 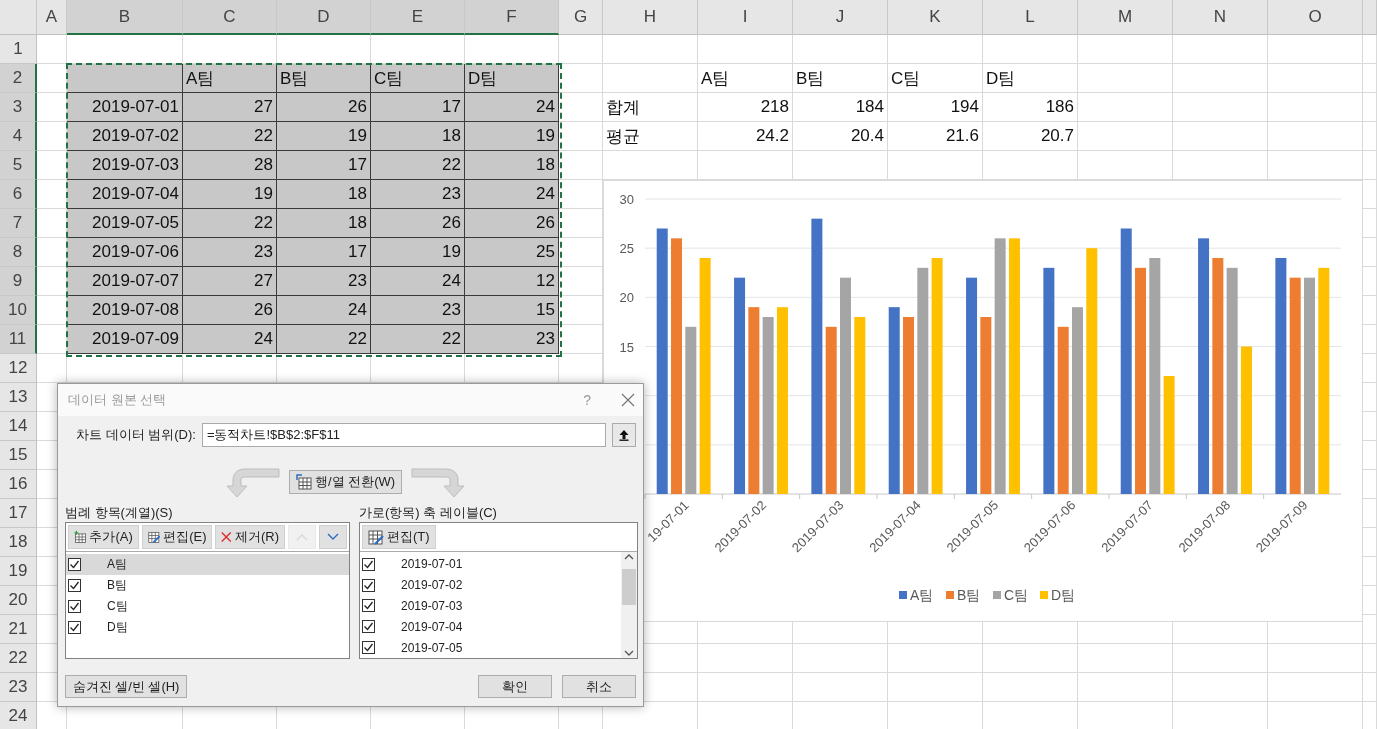 What do you see at coordinates (345, 482) in the screenshot?
I see `switch-row-column-button: 행/열 전환(W)` at bounding box center [345, 482].